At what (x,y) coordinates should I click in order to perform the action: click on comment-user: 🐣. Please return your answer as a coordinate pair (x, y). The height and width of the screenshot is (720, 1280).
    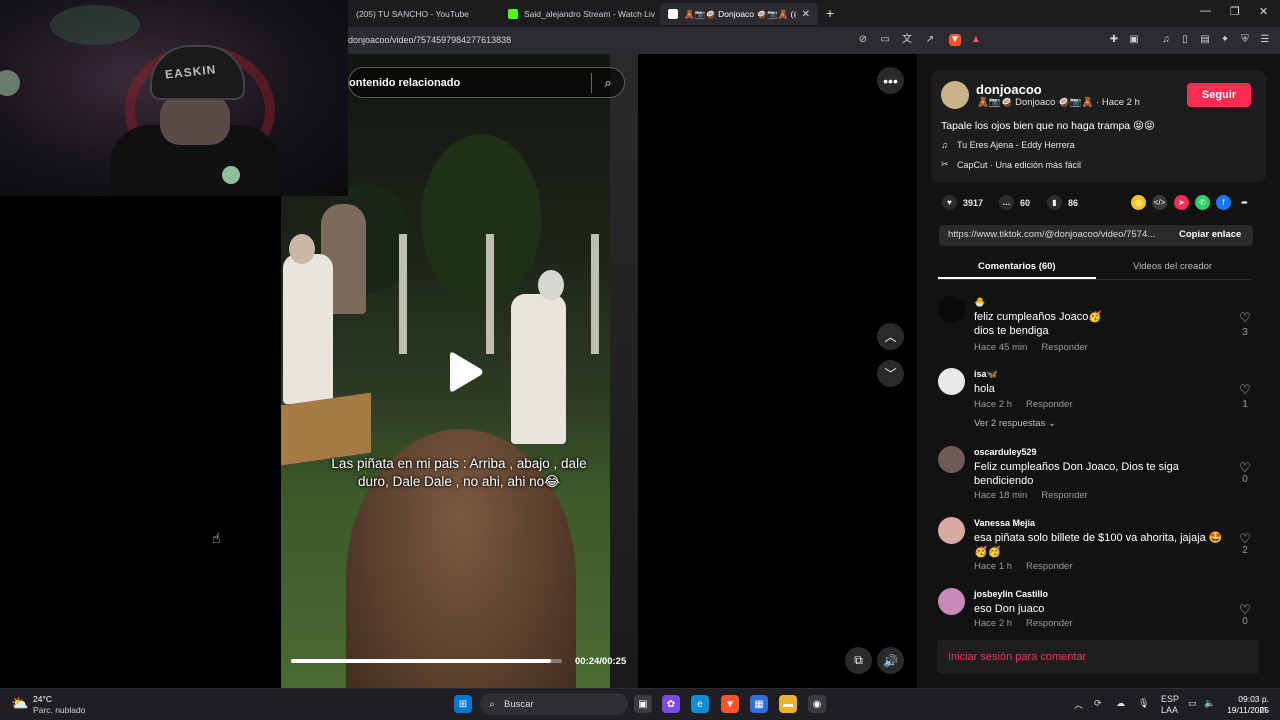
    Looking at the image, I should click on (979, 302).